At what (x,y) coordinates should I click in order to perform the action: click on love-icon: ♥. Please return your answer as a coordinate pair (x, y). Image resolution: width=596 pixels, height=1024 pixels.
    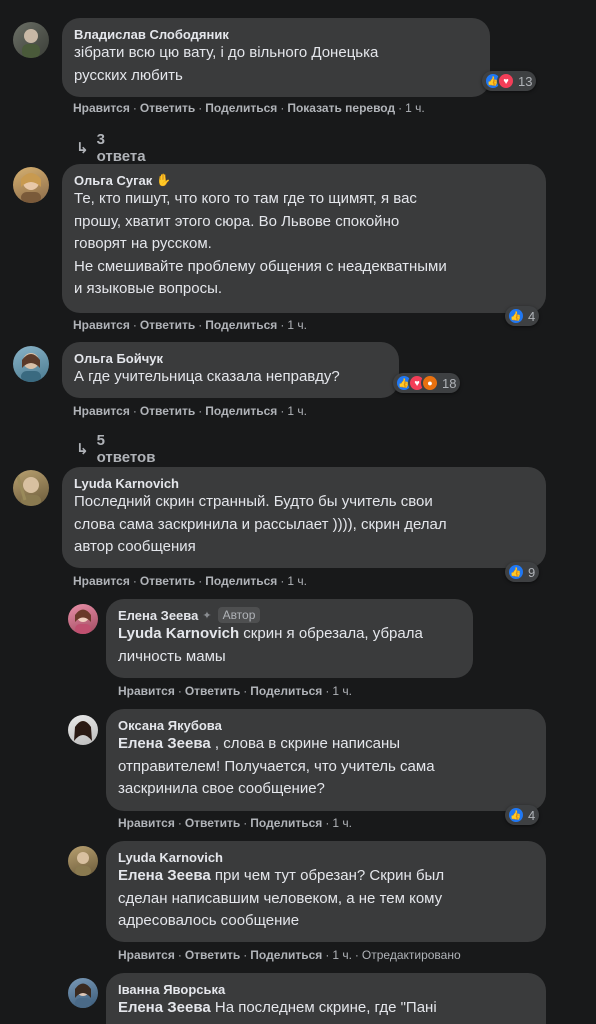
    Looking at the image, I should click on (506, 81).